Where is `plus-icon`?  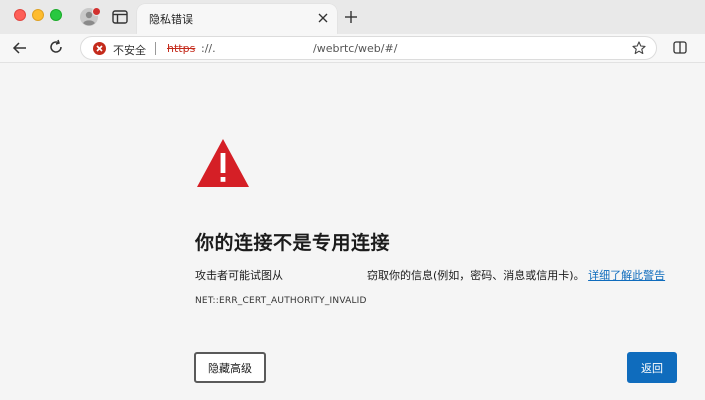
plus-icon is located at coordinates (351, 17).